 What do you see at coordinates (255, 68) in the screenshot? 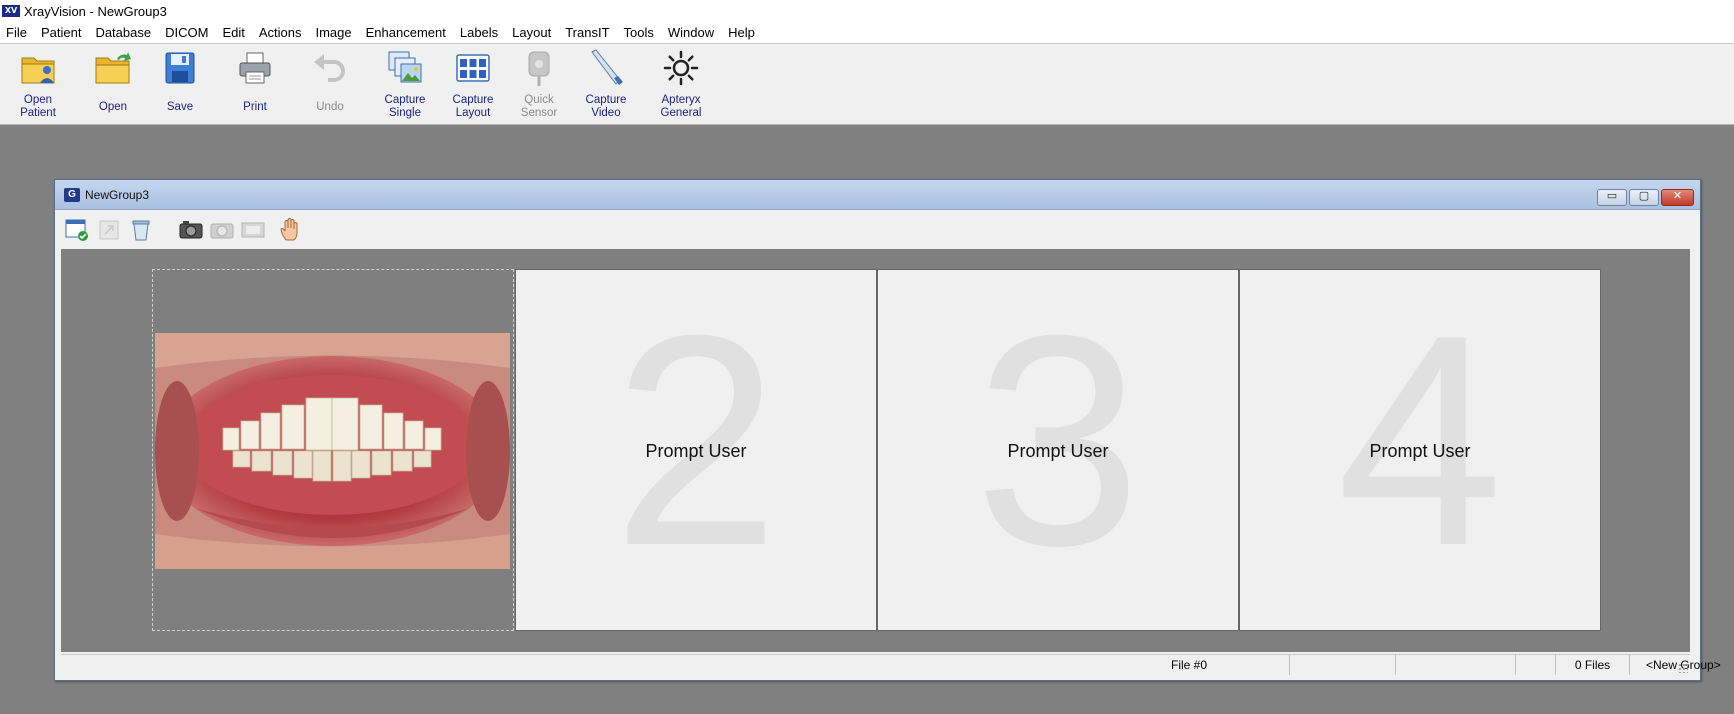
I see `printer-icon` at bounding box center [255, 68].